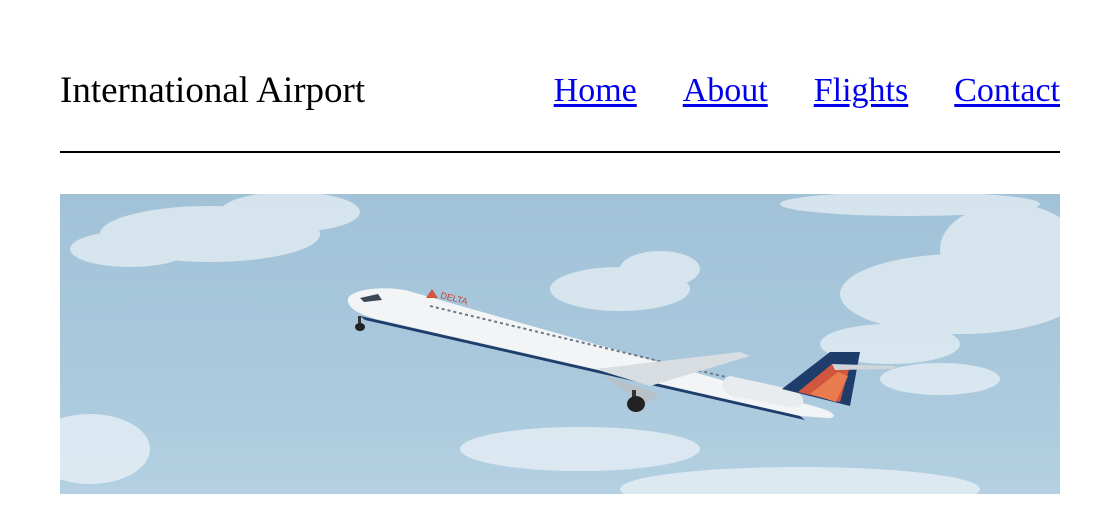 Image resolution: width=1106 pixels, height=532 pixels. Describe the element at coordinates (560, 152) in the screenshot. I see `header-divider` at that location.